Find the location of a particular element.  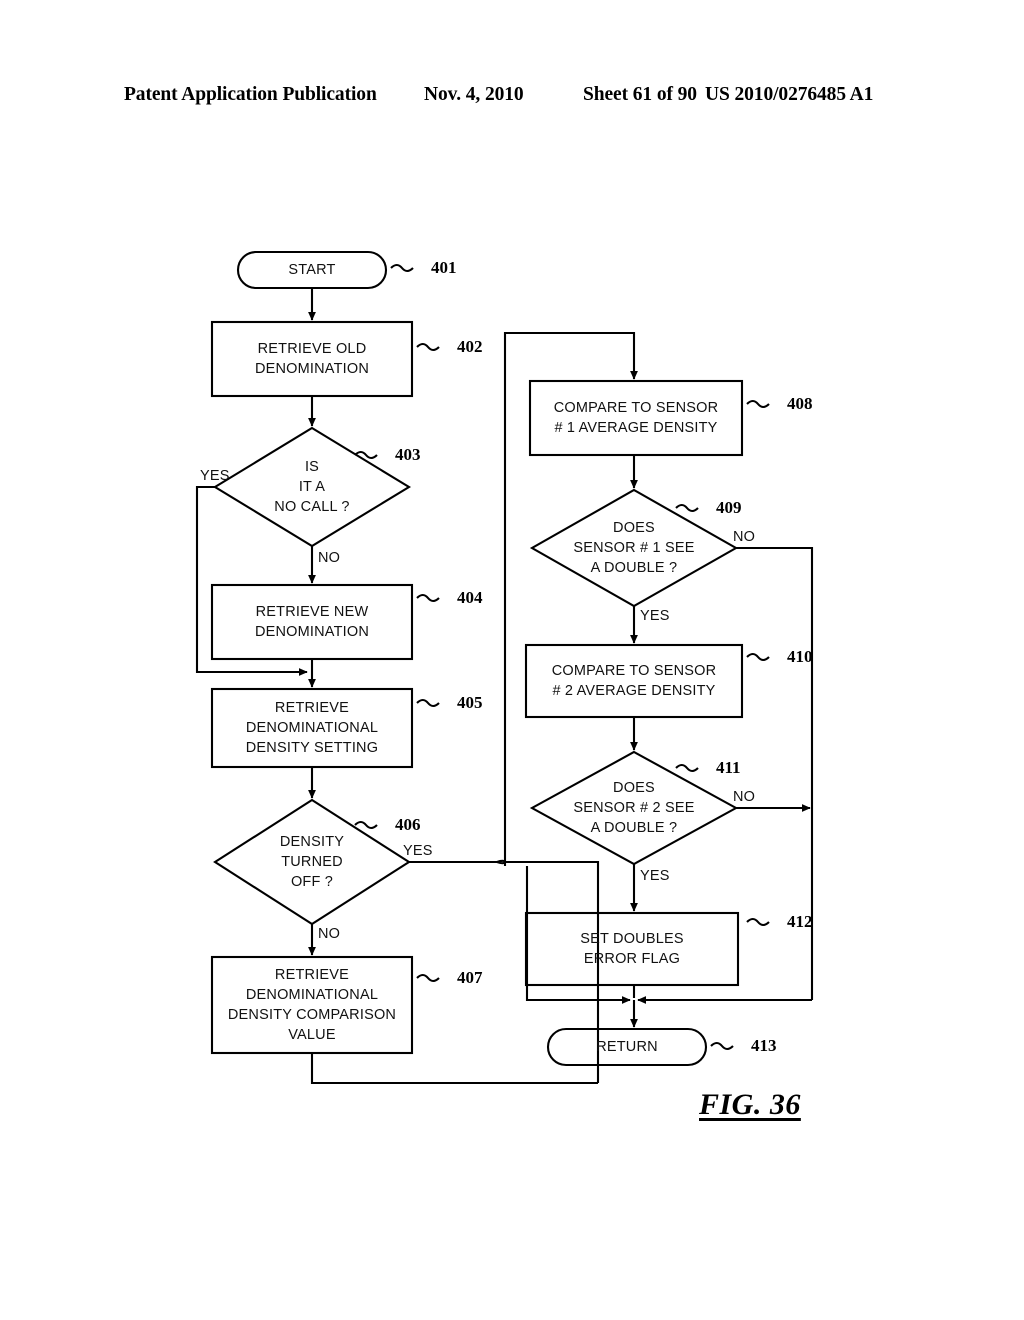

edge-label-411-yes: YES is located at coordinates (655, 876).